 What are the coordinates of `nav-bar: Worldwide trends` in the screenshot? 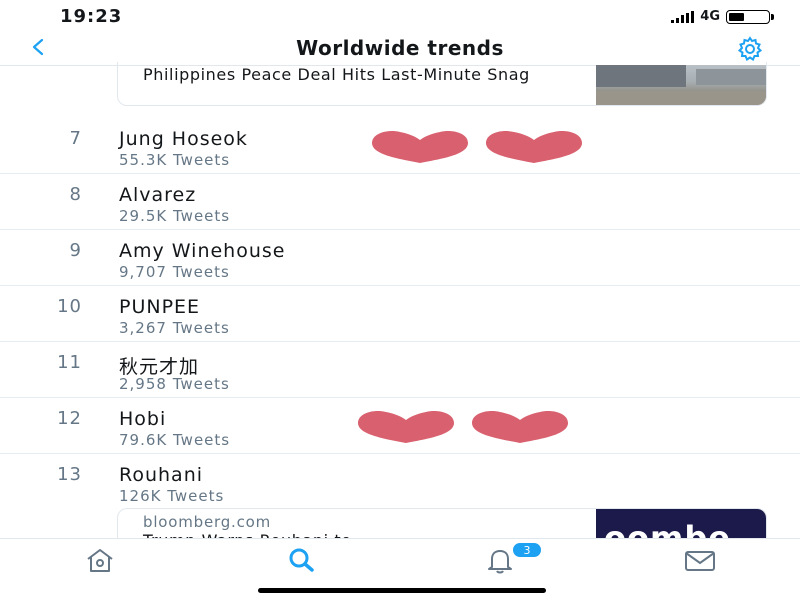 It's located at (400, 49).